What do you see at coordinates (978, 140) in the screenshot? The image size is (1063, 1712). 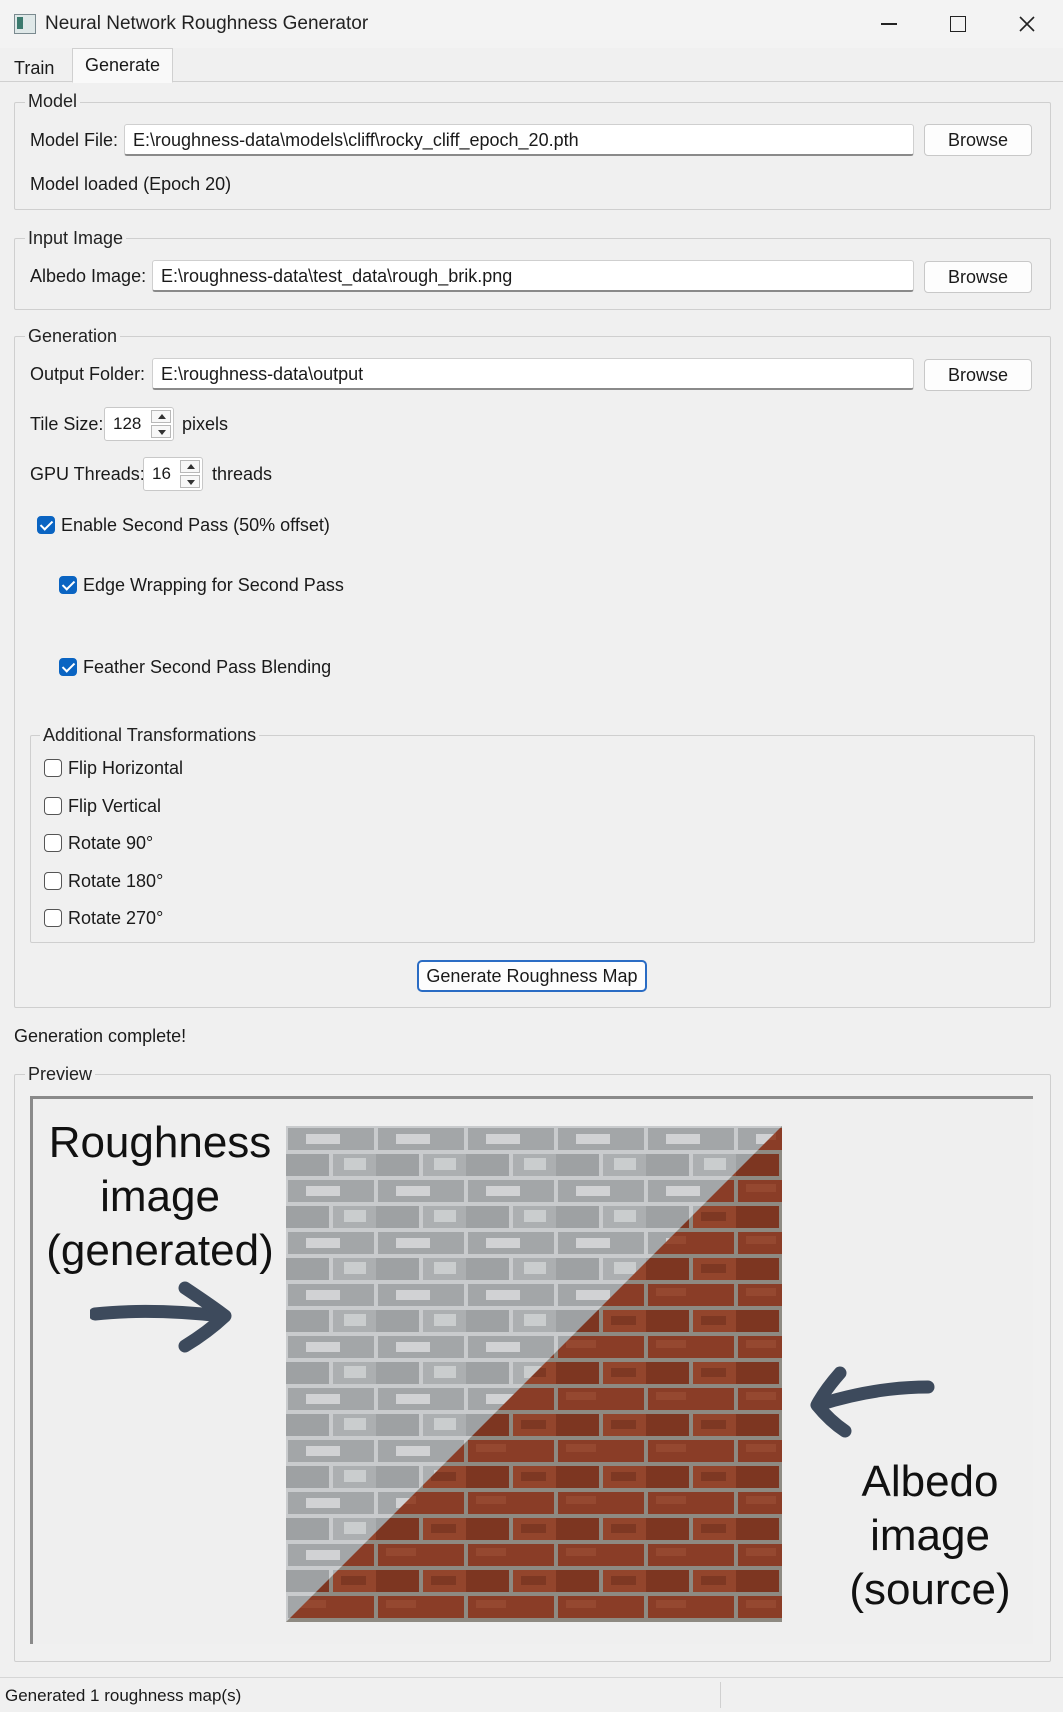 I see `model-browse-button: Browse` at bounding box center [978, 140].